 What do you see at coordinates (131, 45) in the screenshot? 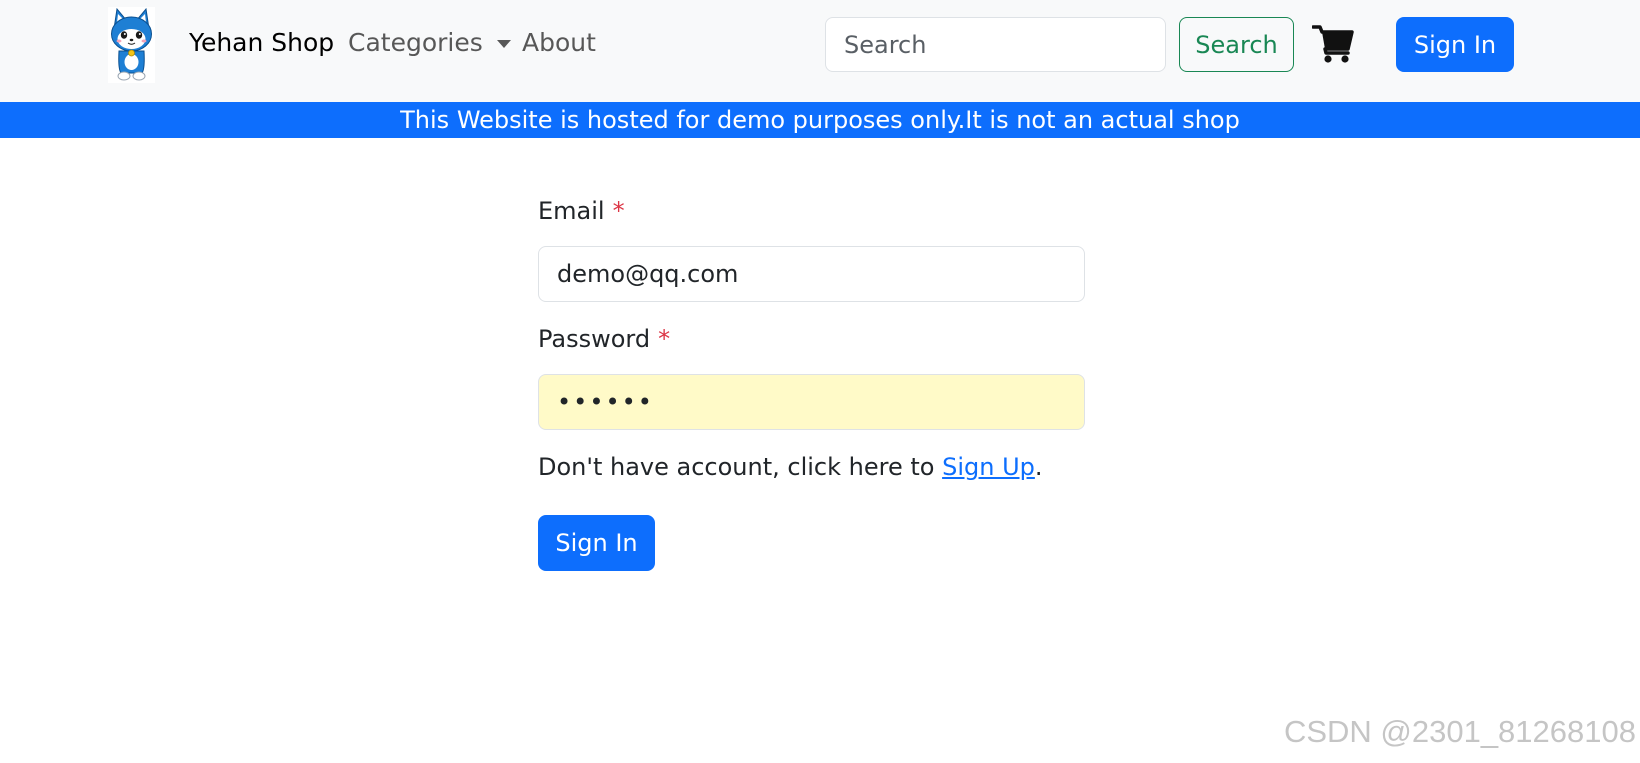
I see `cat-mascot-logo` at bounding box center [131, 45].